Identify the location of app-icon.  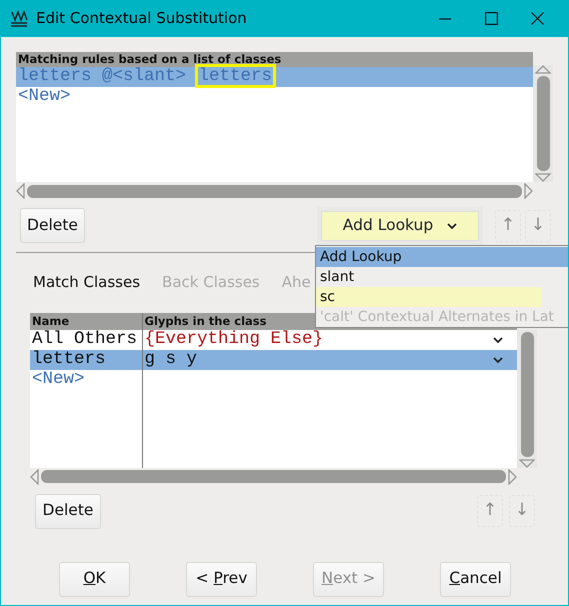
(19, 19).